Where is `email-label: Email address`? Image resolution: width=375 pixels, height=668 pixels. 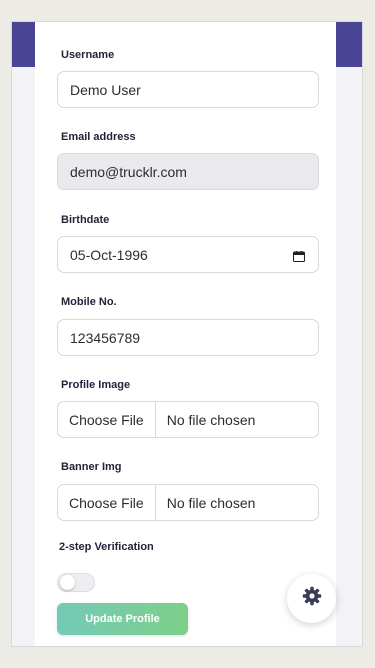 email-label: Email address is located at coordinates (98, 137).